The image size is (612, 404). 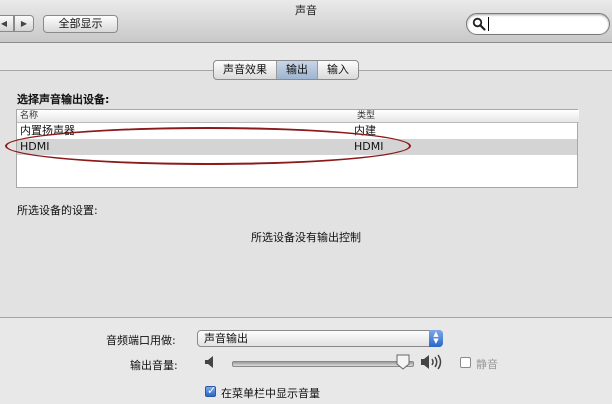 What do you see at coordinates (297, 70) in the screenshot?
I see `tab-output: 输出` at bounding box center [297, 70].